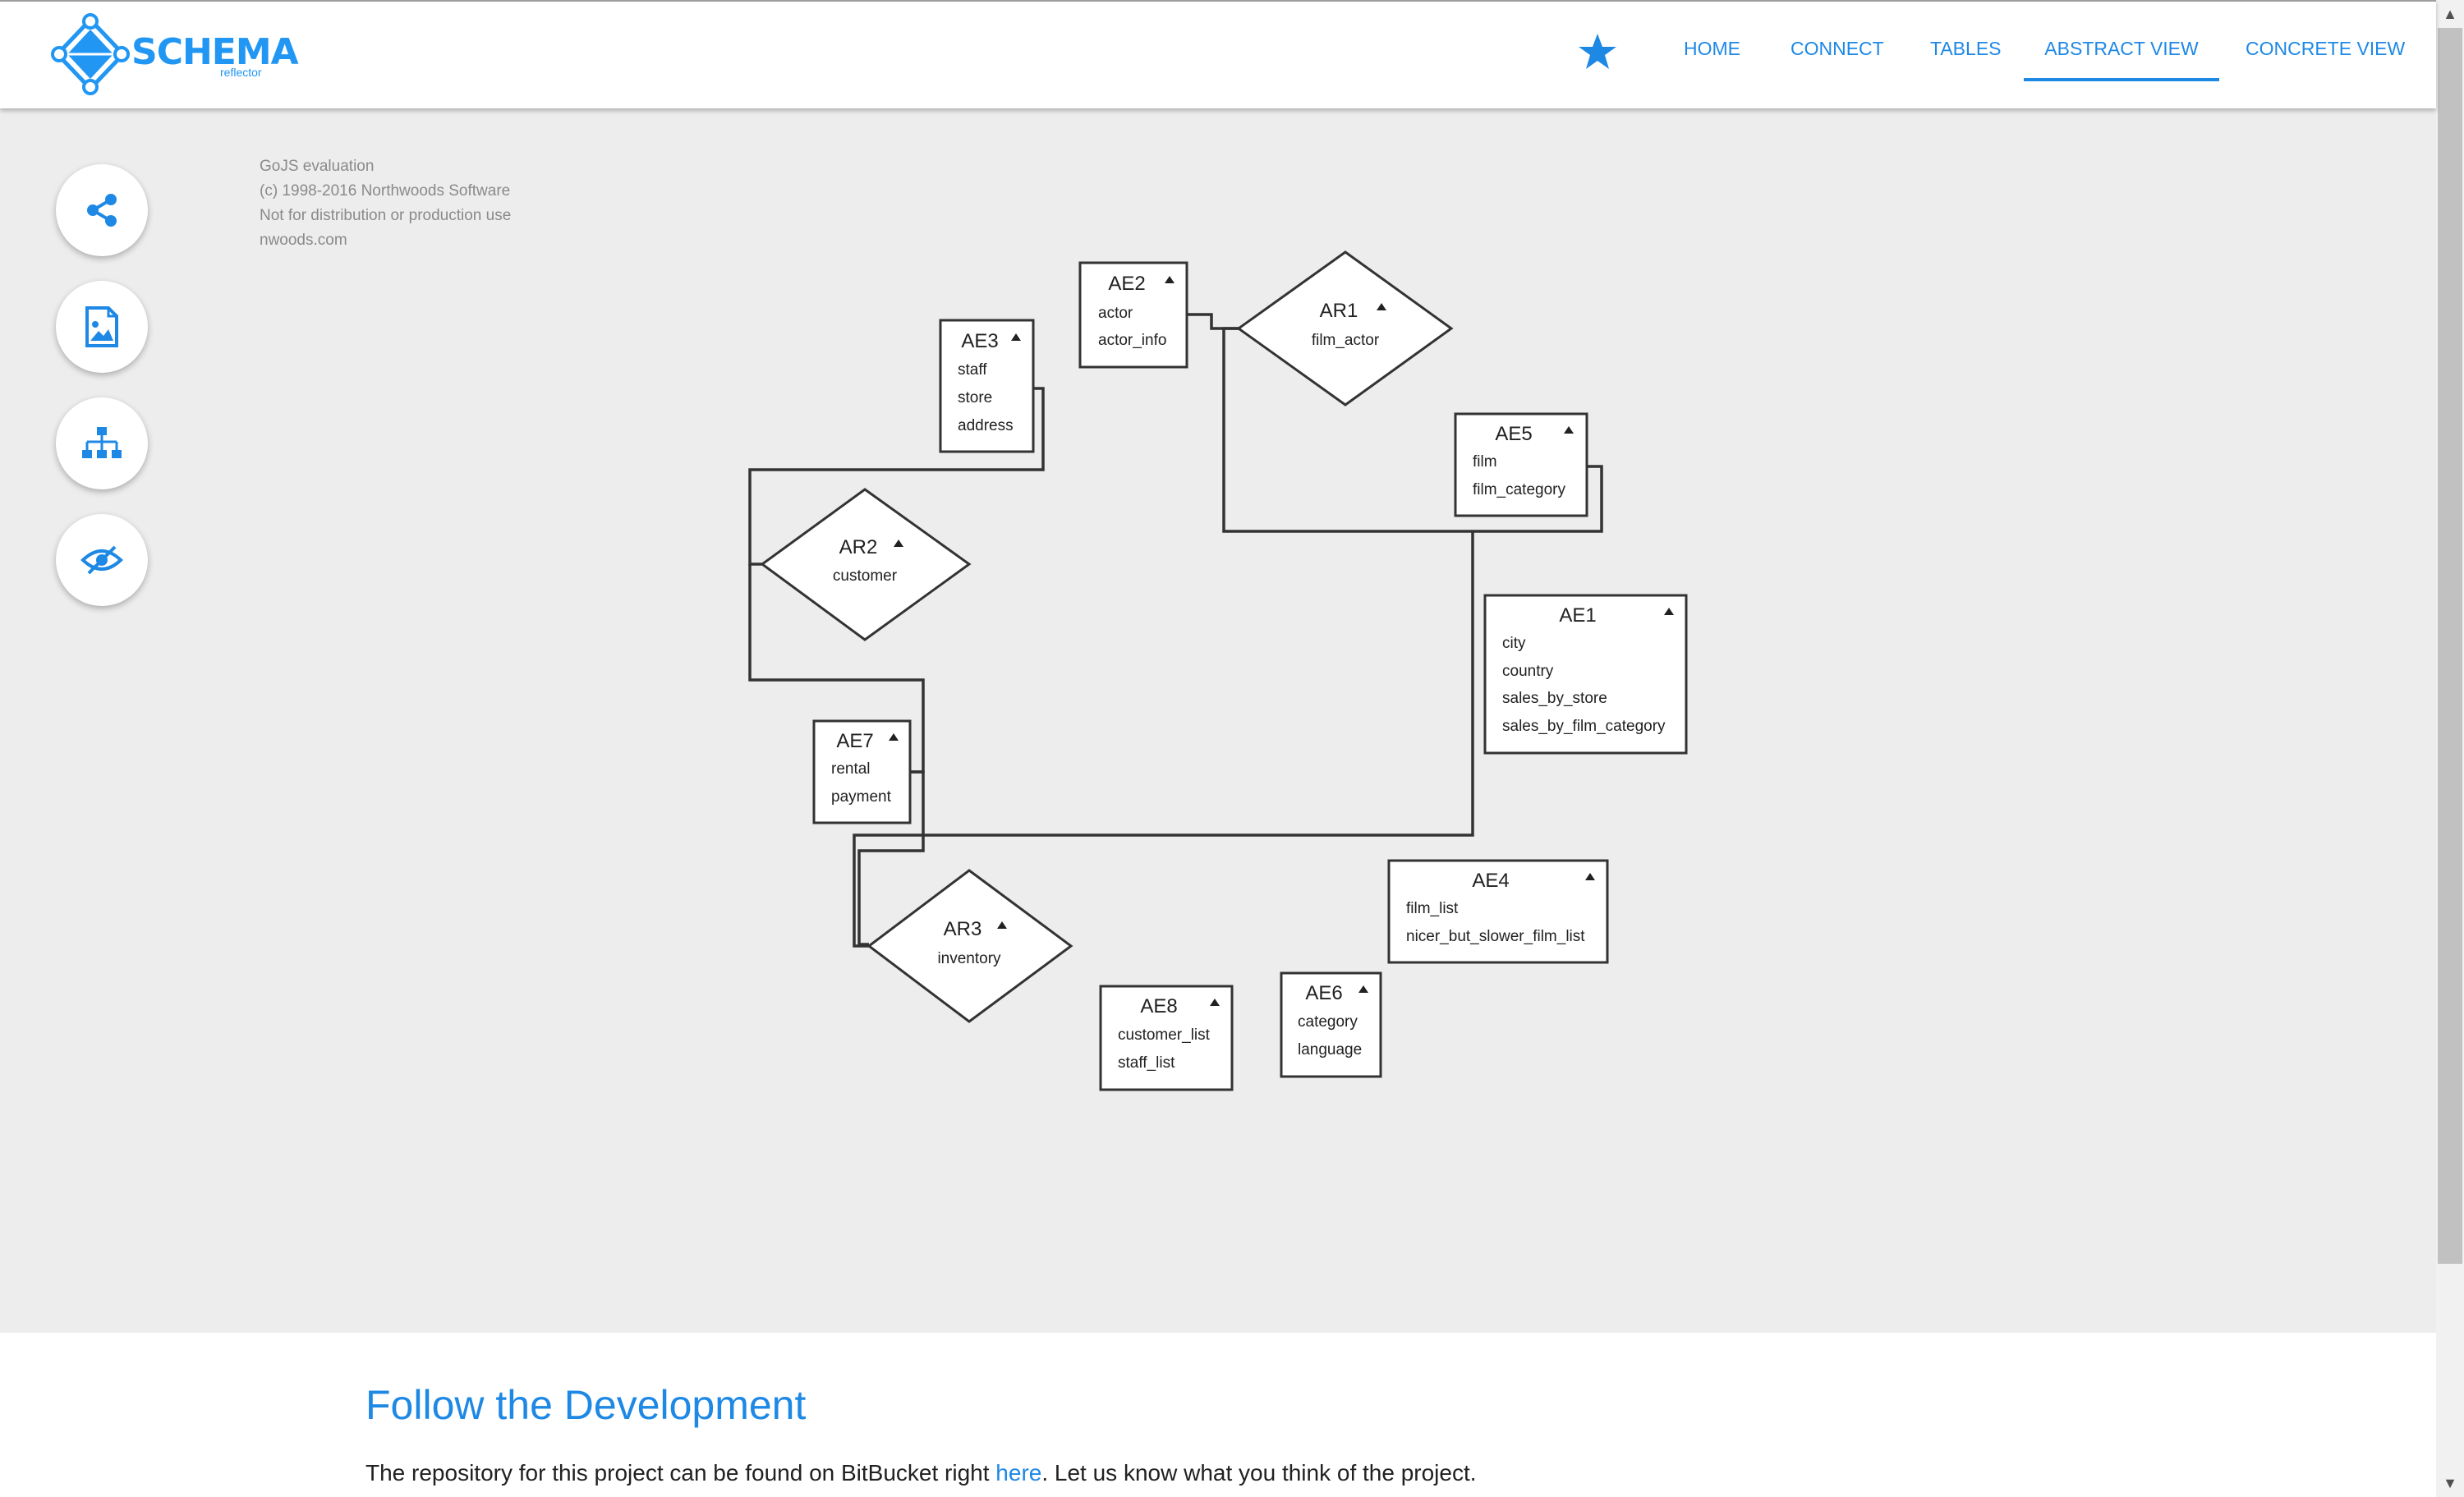 This screenshot has height=1497, width=2464. Describe the element at coordinates (1521, 465) in the screenshot. I see `entity-ae5: AE5 film film_category` at that location.